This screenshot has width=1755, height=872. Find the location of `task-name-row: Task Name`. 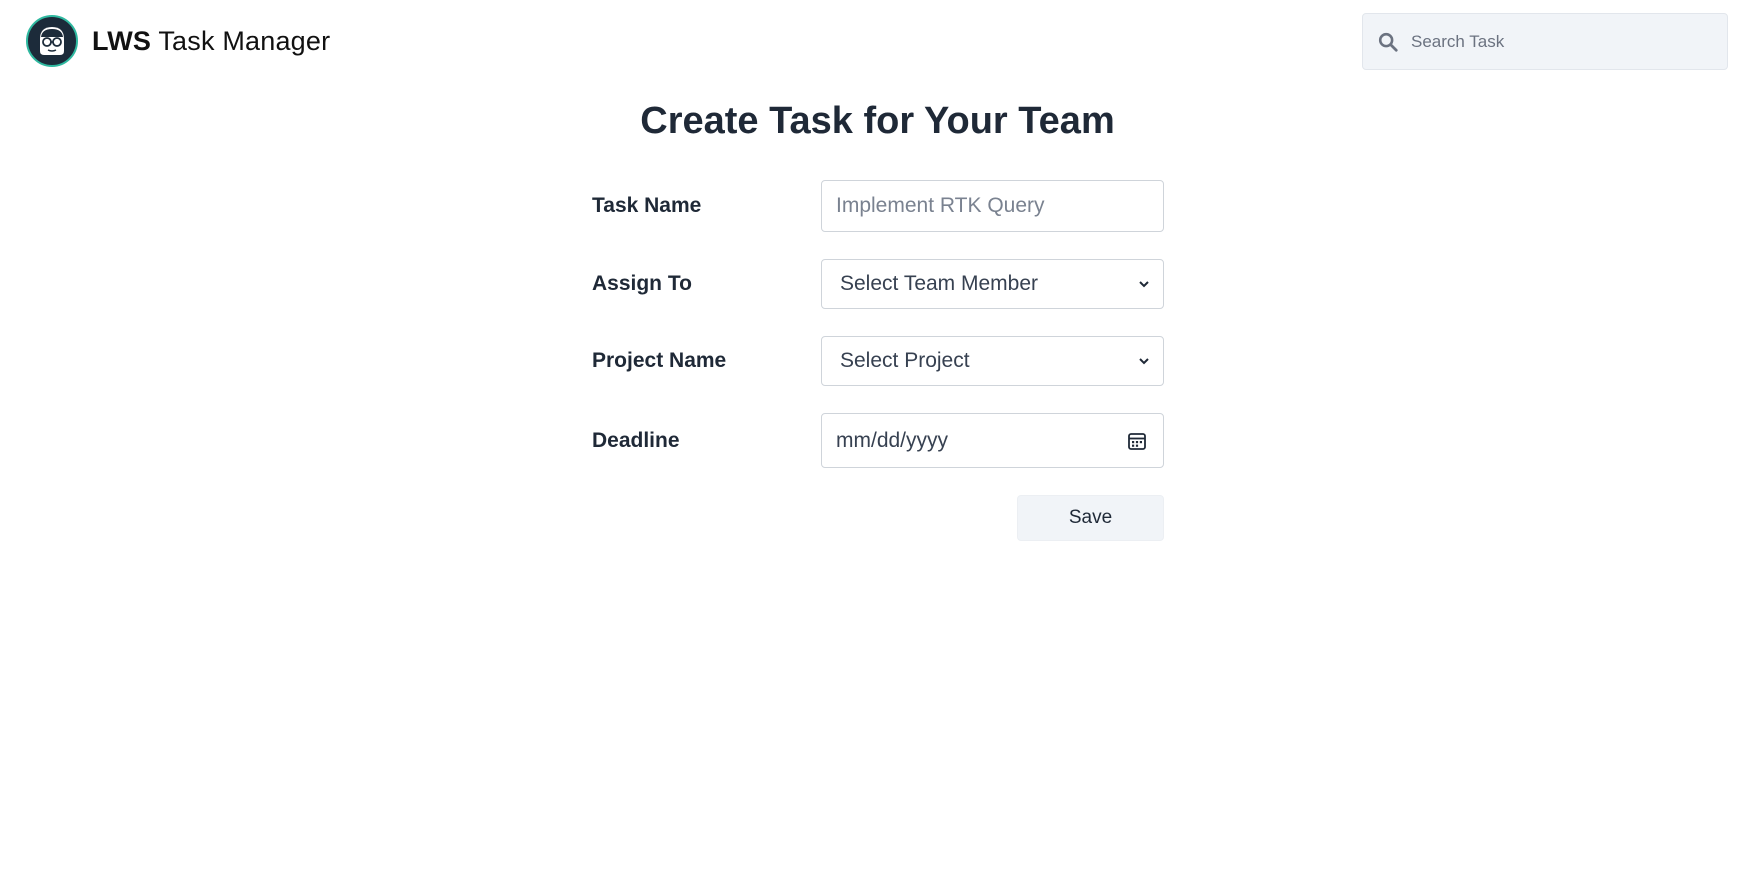

task-name-row: Task Name is located at coordinates (878, 206).